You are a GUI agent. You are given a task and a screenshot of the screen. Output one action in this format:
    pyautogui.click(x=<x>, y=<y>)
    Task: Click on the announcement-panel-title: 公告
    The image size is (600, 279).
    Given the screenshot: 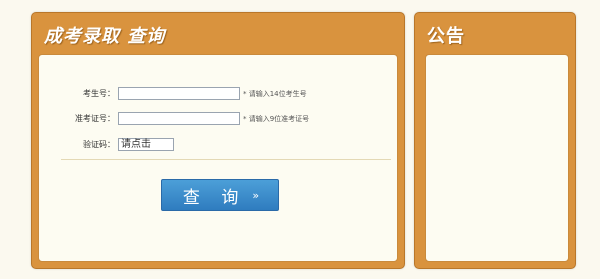 What is the action you would take?
    pyautogui.click(x=446, y=36)
    